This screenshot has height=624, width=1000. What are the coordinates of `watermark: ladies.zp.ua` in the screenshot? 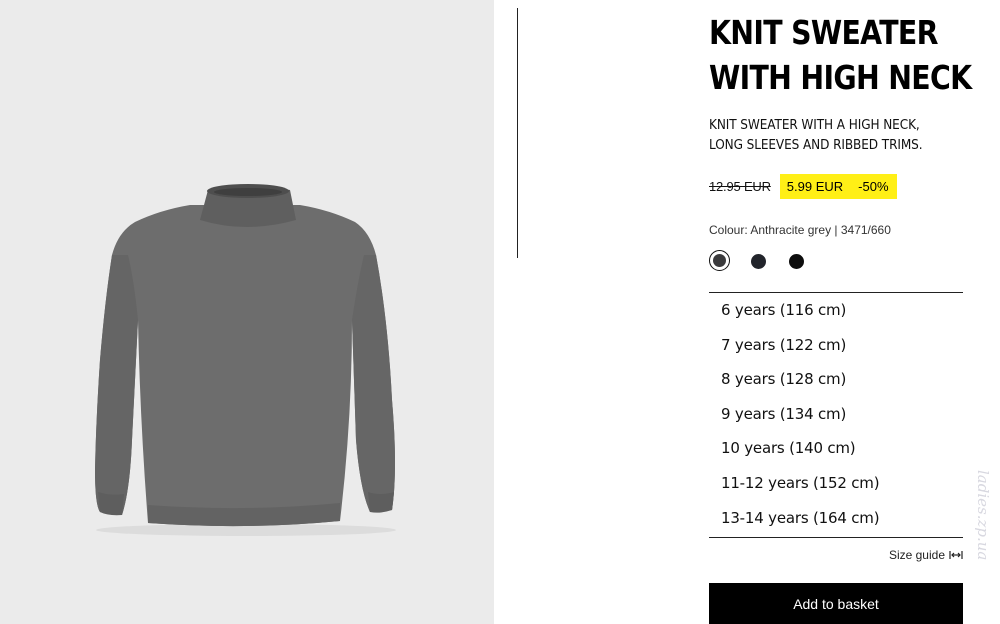 It's located at (983, 515).